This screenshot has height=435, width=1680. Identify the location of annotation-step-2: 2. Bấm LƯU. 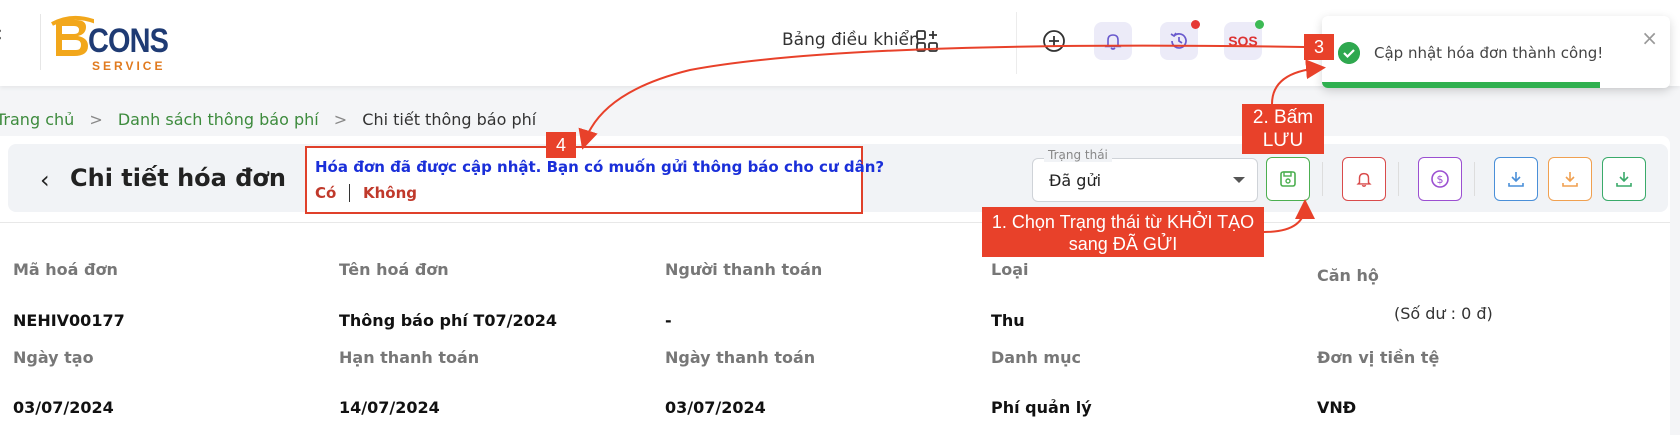
(1283, 129).